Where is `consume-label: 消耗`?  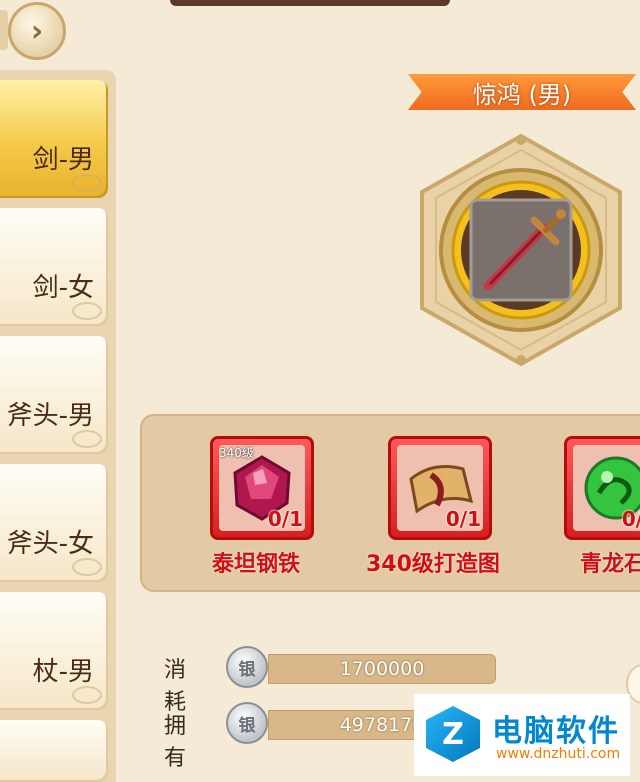
consume-label: 消耗 is located at coordinates (175, 686).